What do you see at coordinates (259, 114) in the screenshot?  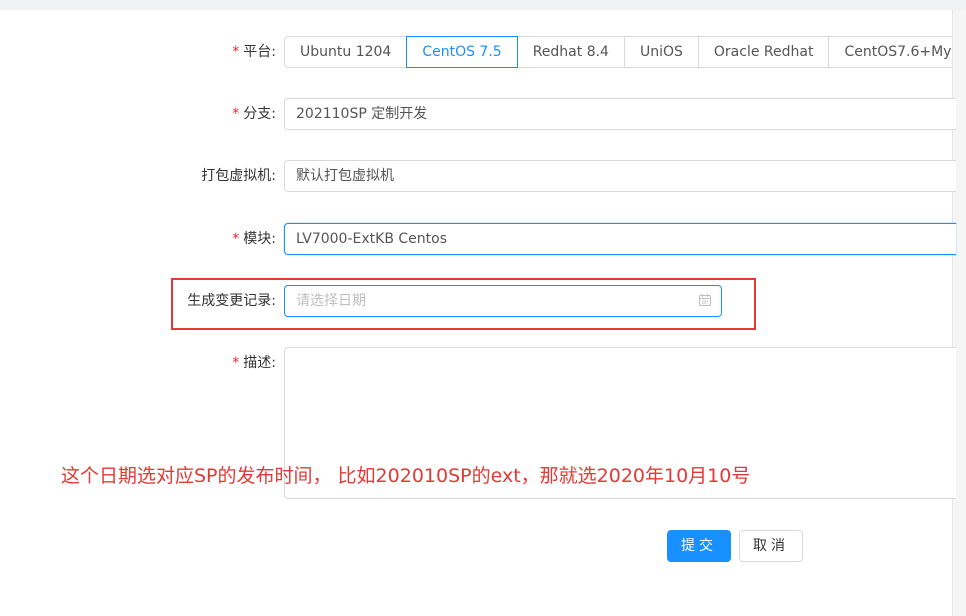 I see `branch-label-text: 分支:` at bounding box center [259, 114].